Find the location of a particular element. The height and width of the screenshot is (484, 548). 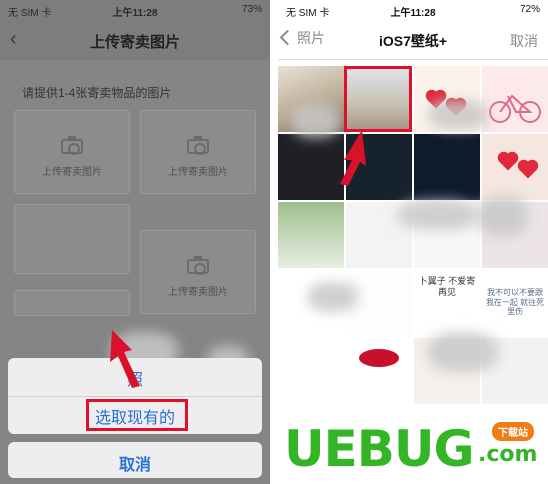

thumbnail-caption: 卜翼子 不爱寄 再见 is located at coordinates (447, 286).